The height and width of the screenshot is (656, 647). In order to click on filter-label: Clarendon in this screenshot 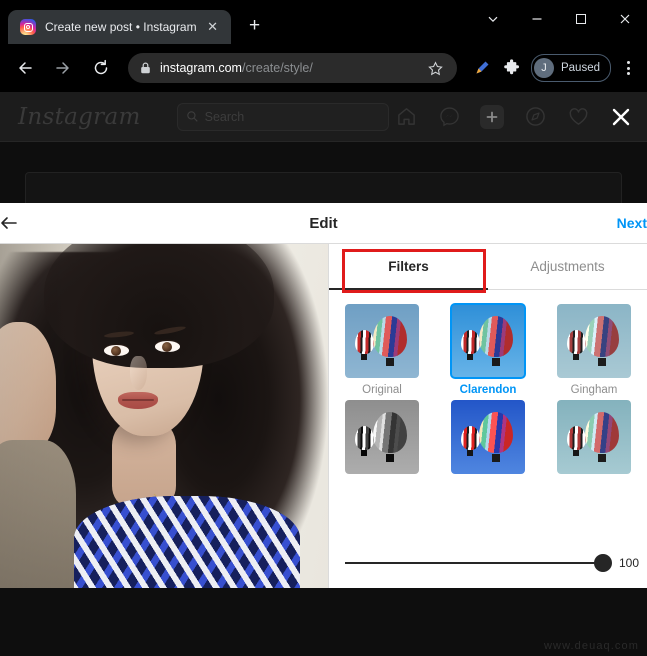, I will do `click(488, 390)`.